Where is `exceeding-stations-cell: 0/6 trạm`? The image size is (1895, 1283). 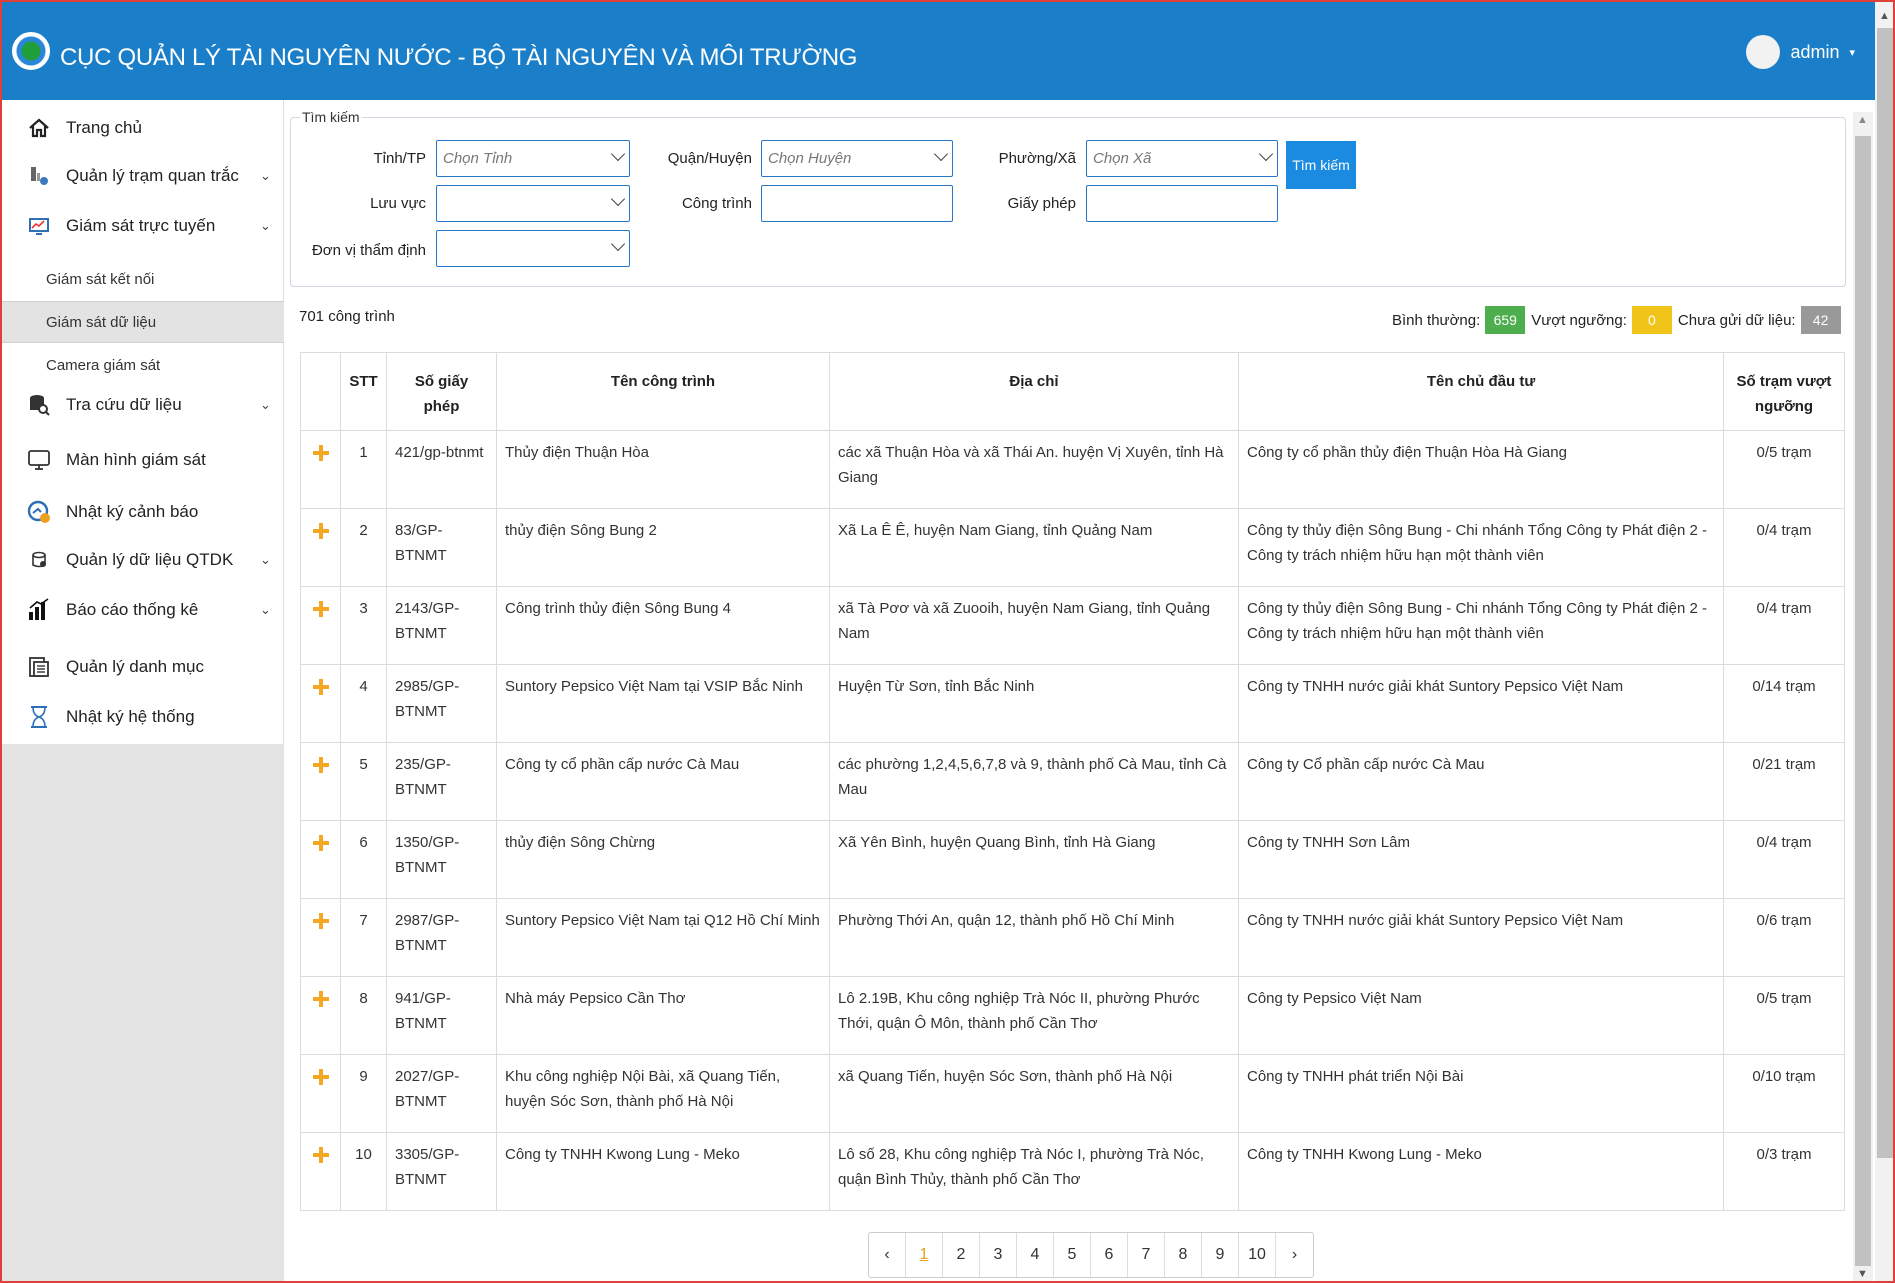
exceeding-stations-cell: 0/6 trạm is located at coordinates (1784, 937).